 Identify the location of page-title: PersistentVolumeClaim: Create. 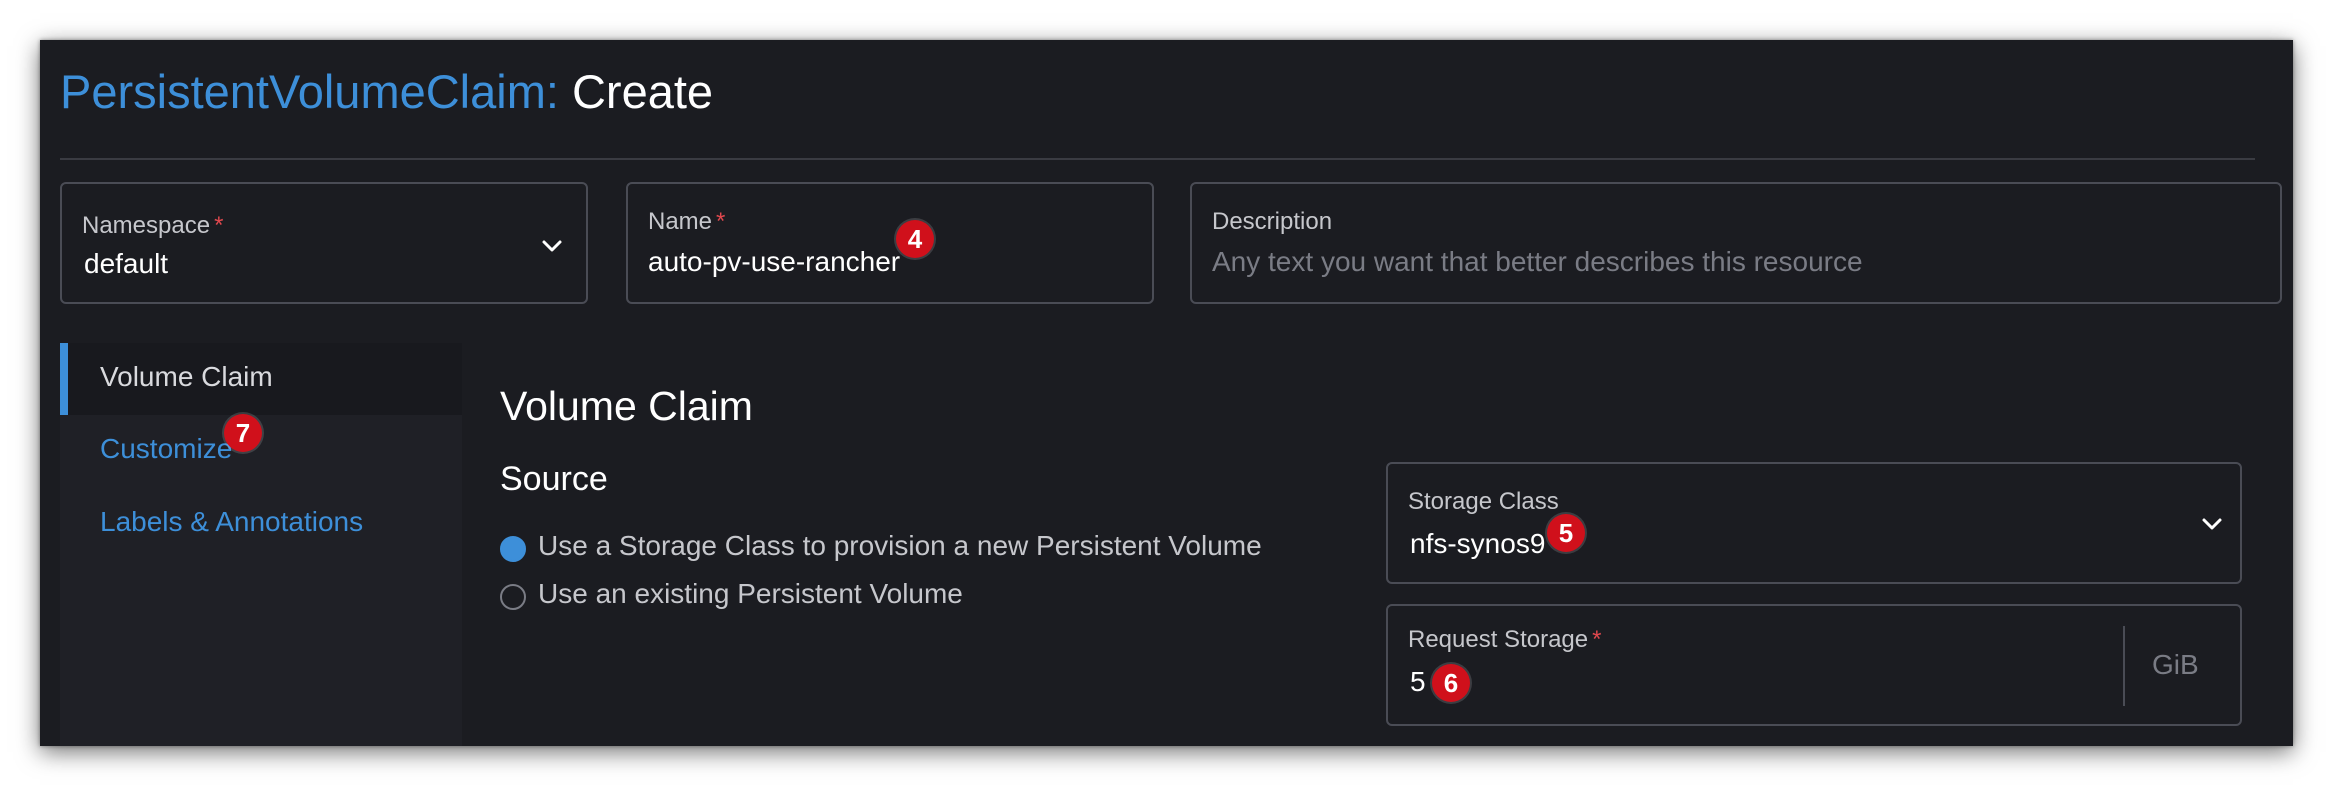
(386, 92).